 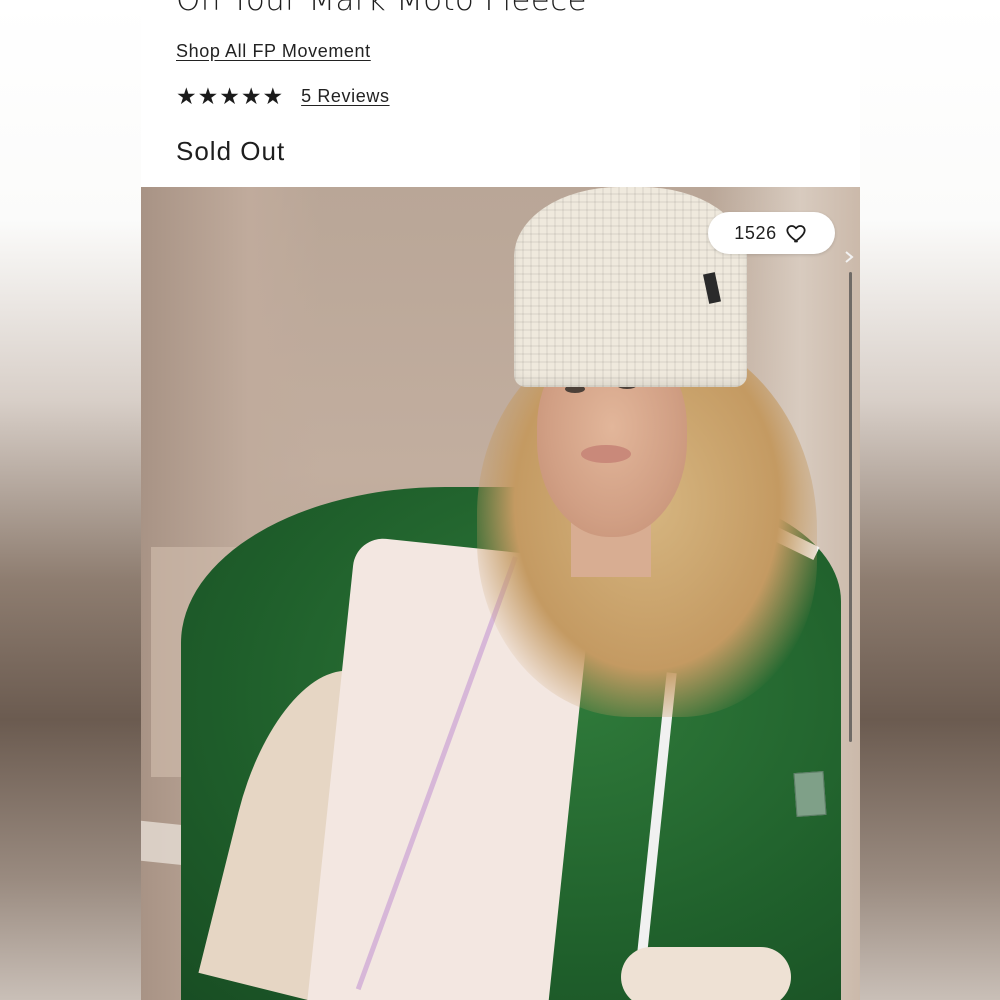 I want to click on background-left, so click(x=70, y=500).